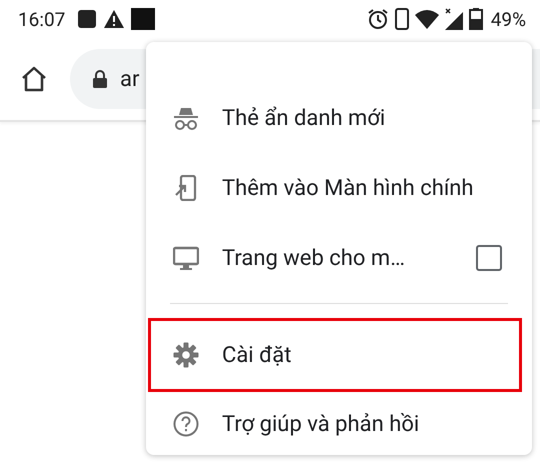  I want to click on menu-item: Thẻ ẩn danh mới, so click(339, 118).